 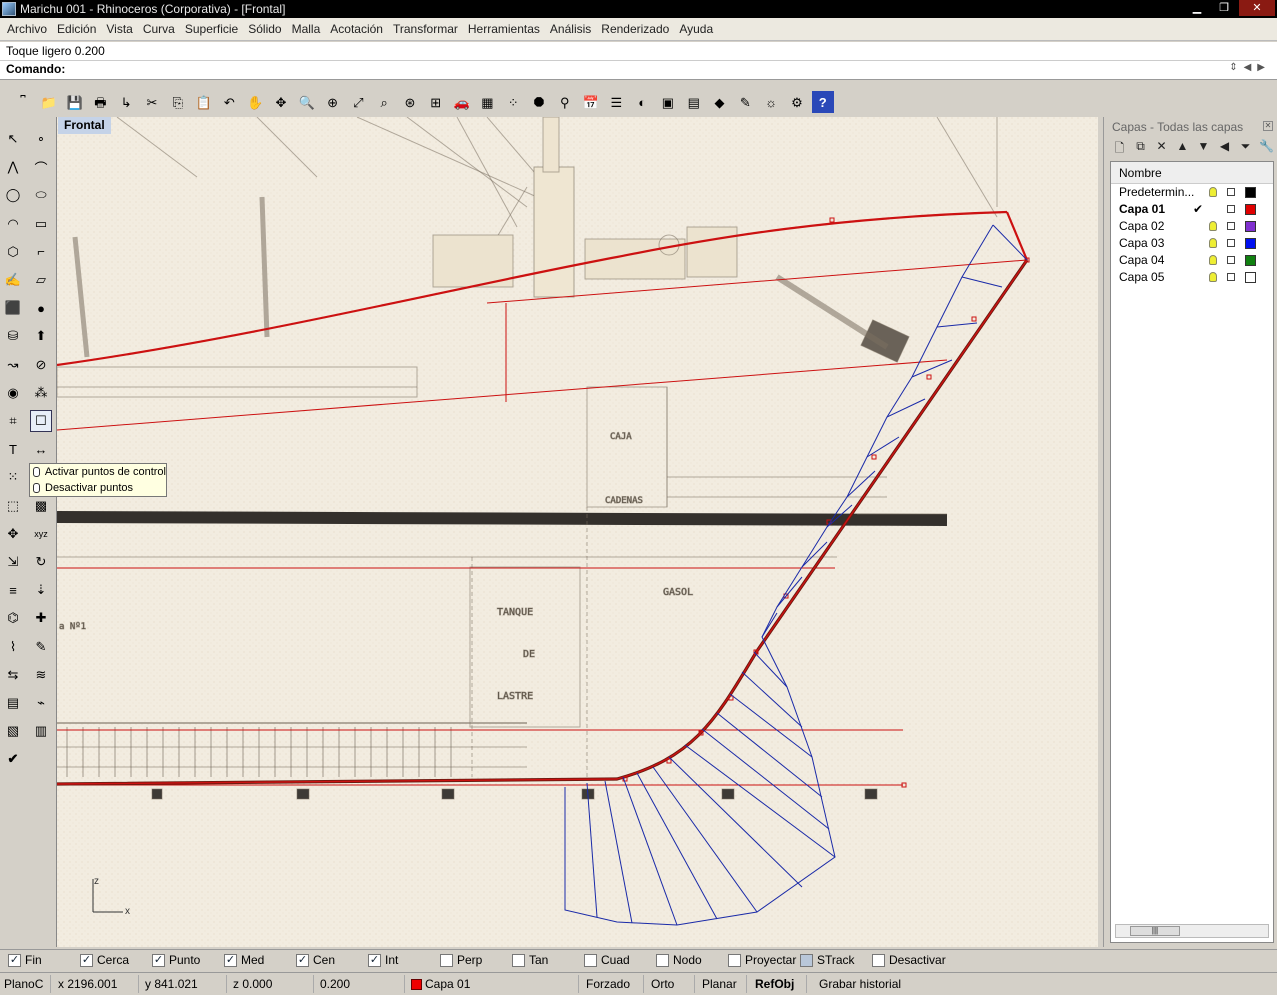 What do you see at coordinates (539, 102) in the screenshot?
I see `filter-icon: ⯃` at bounding box center [539, 102].